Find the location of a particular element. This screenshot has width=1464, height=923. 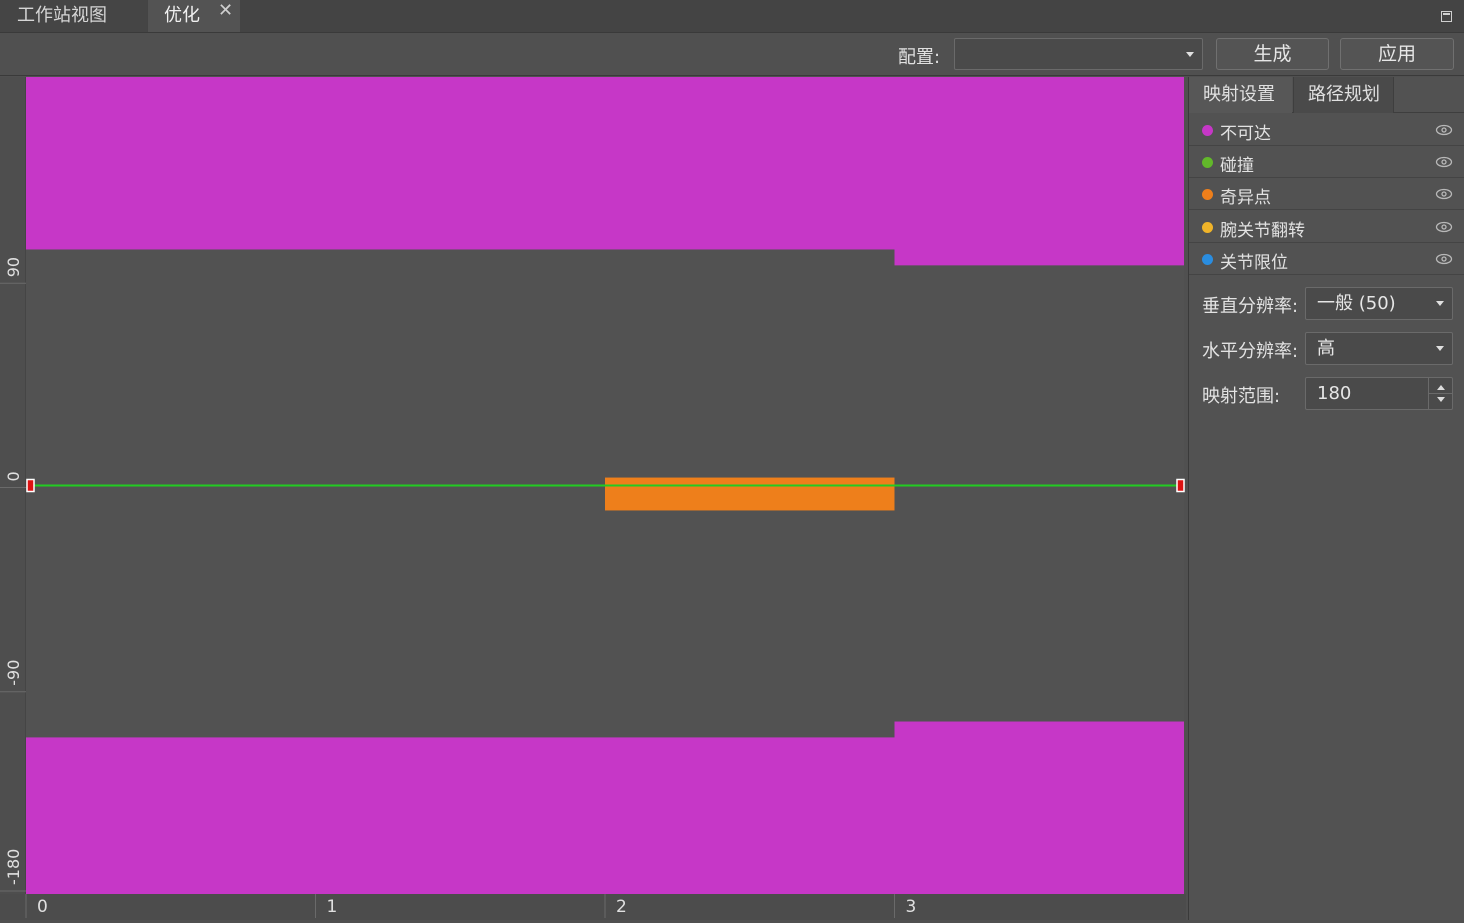

tab-workstation-view: 工作站视图 is located at coordinates (73, 16).